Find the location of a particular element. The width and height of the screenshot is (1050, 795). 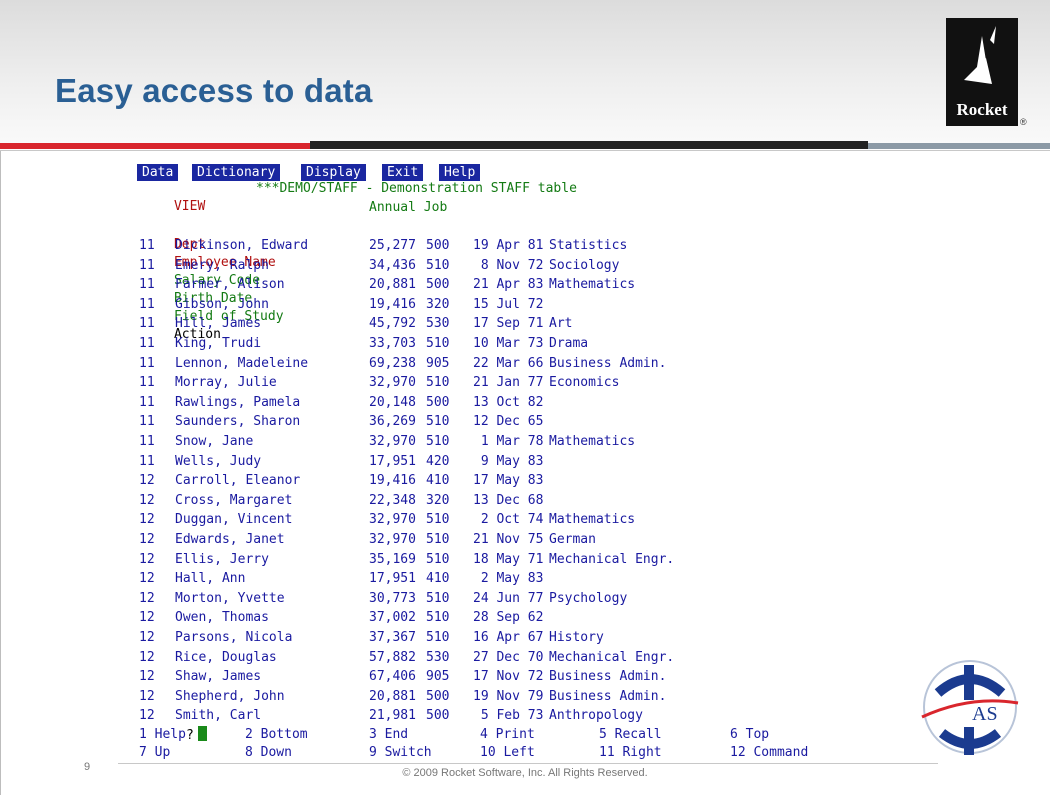

command-prompt: ? is located at coordinates (173, 725).